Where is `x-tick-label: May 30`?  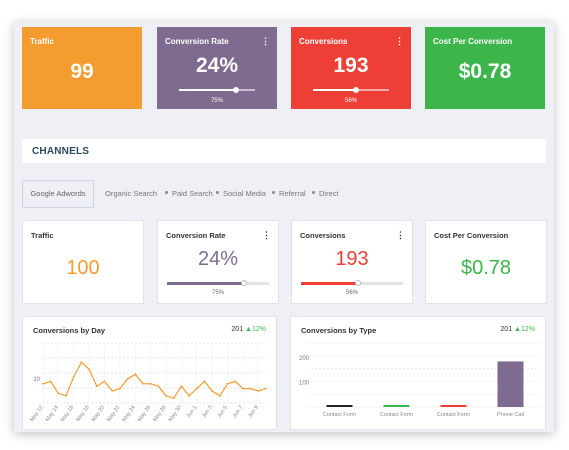
x-tick-label: May 30 is located at coordinates (175, 414).